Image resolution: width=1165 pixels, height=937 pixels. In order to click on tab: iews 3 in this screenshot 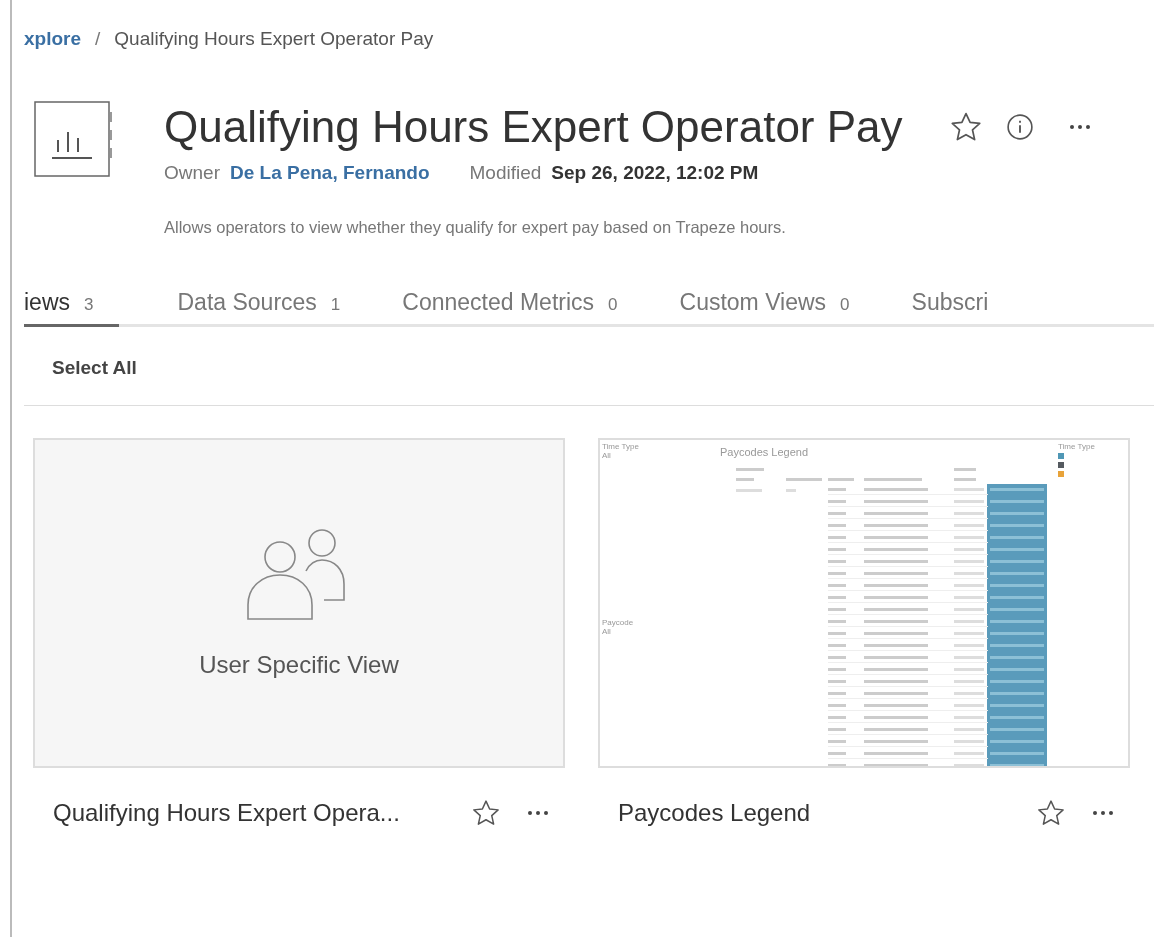, I will do `click(72, 308)`.